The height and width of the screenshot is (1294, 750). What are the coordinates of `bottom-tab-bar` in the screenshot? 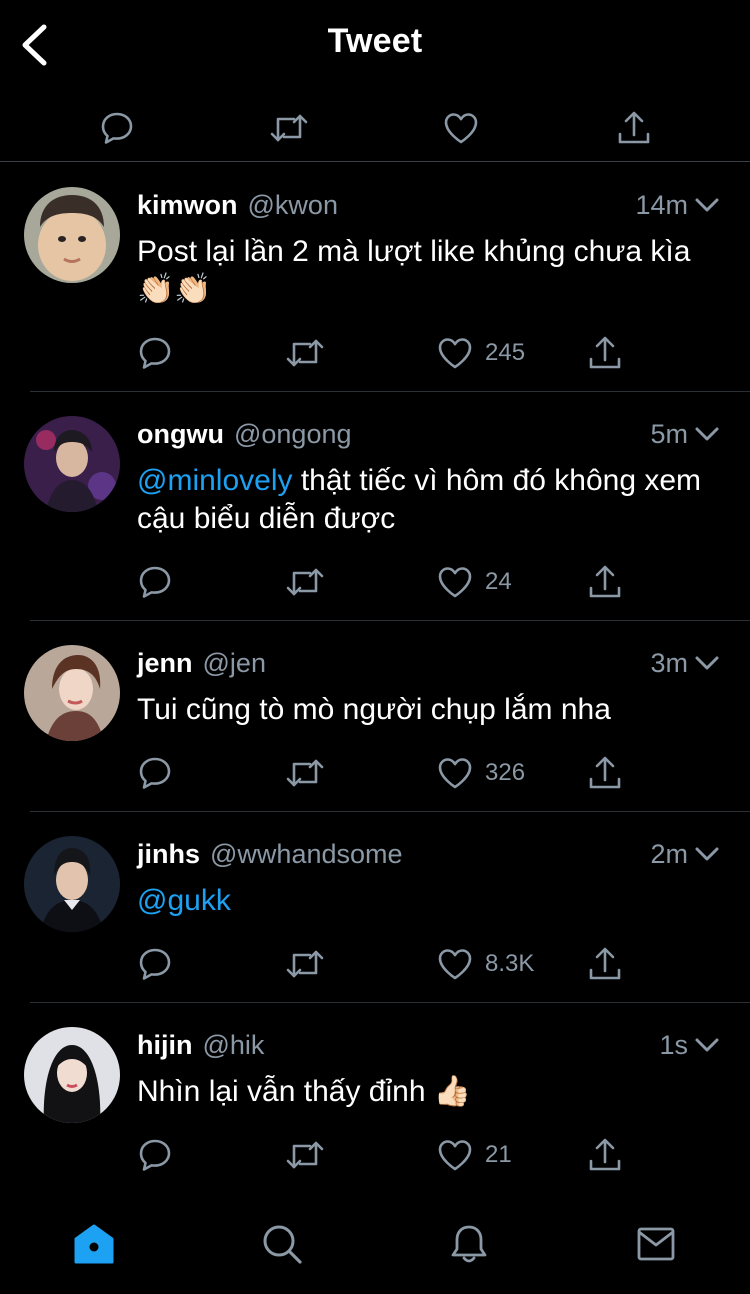 It's located at (375, 1245).